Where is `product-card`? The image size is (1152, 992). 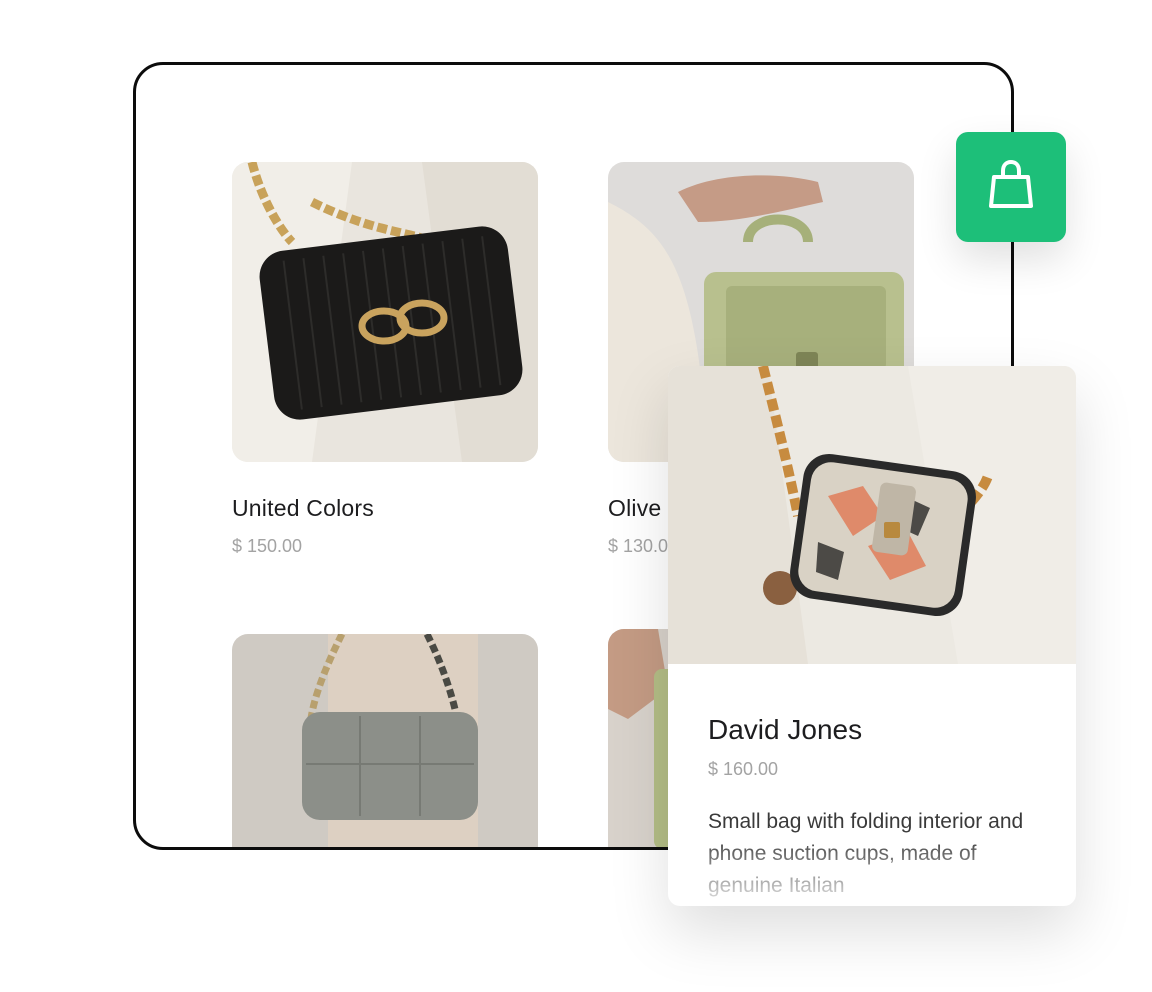 product-card is located at coordinates (385, 740).